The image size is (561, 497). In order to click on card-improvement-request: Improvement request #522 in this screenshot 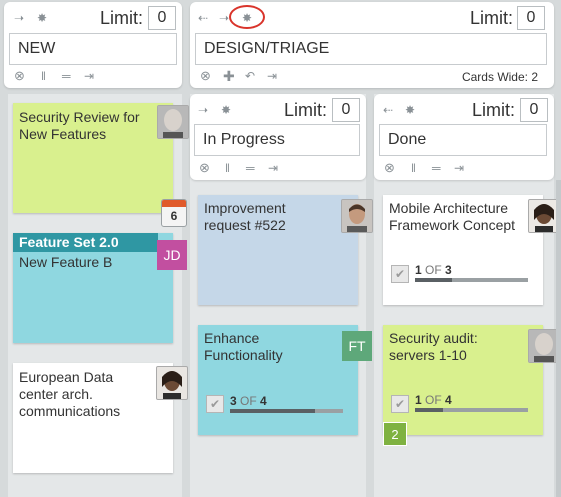, I will do `click(285, 250)`.